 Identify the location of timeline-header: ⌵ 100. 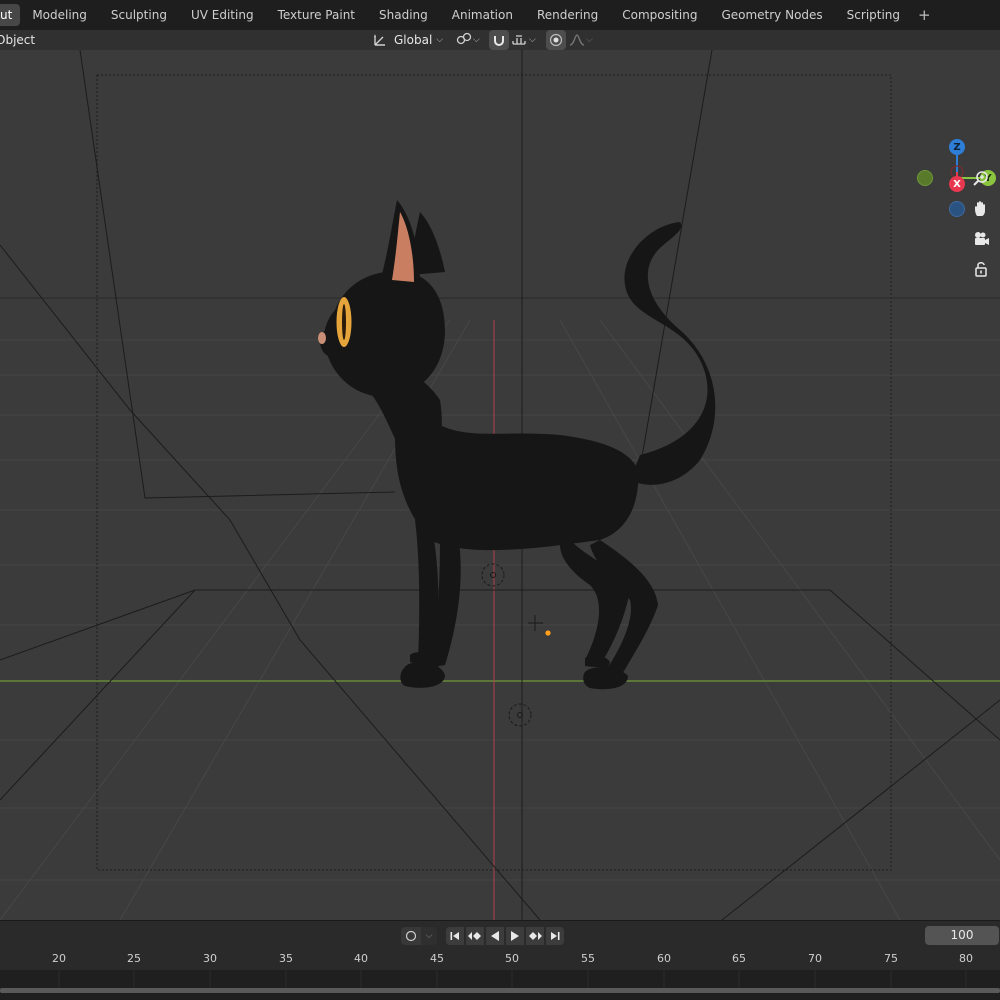
(500, 934).